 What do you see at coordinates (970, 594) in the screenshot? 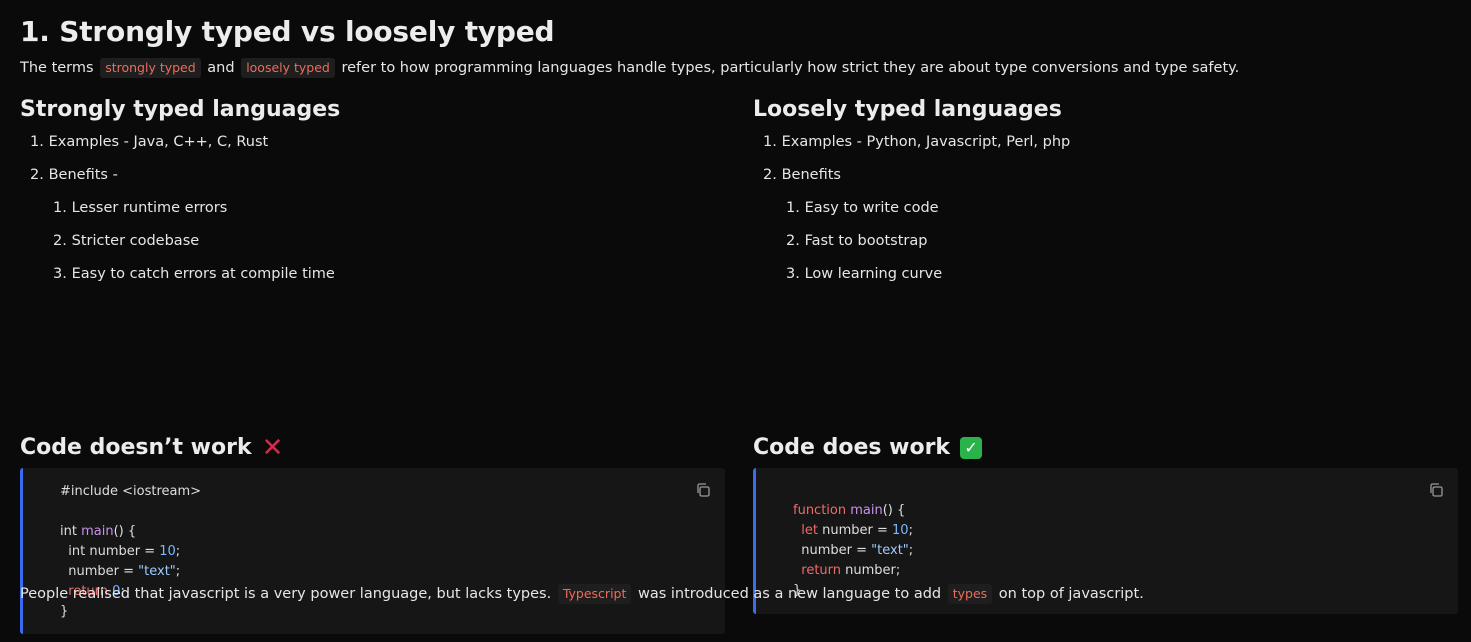
I see `inline-code-types: types` at bounding box center [970, 594].